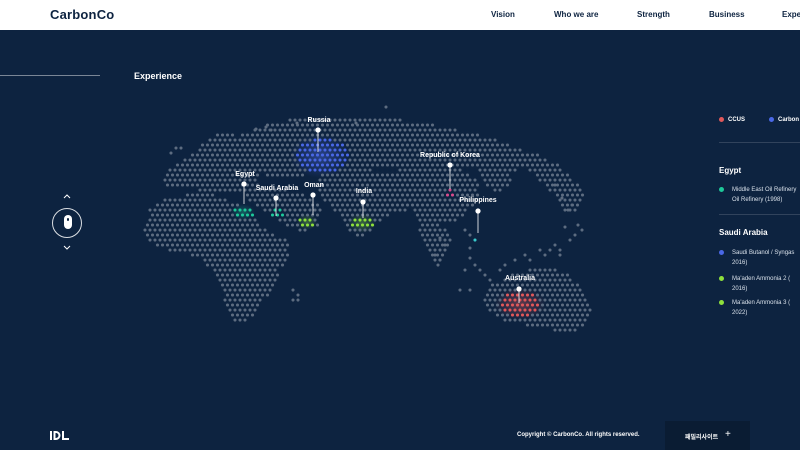  I want to click on project-text: Saudi Butanol / Syngas 2016), so click(763, 258).